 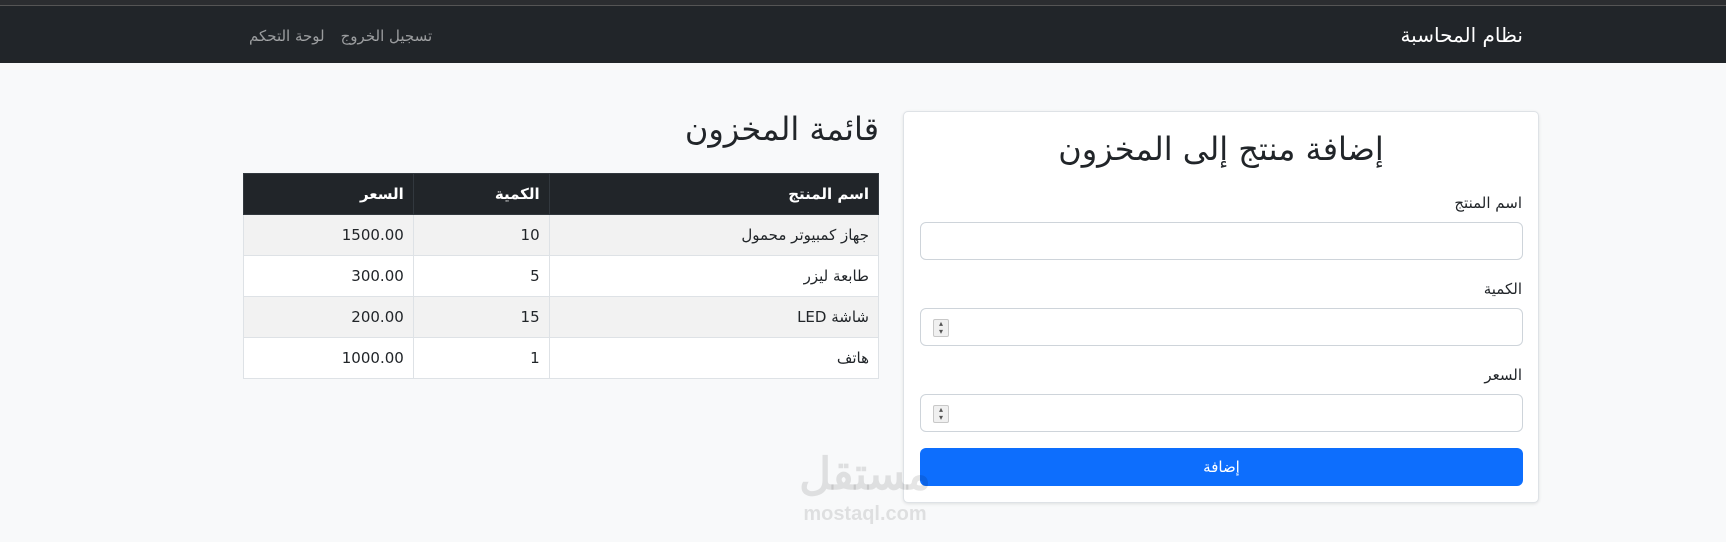 I want to click on add-button: إضافة, so click(x=1221, y=467).